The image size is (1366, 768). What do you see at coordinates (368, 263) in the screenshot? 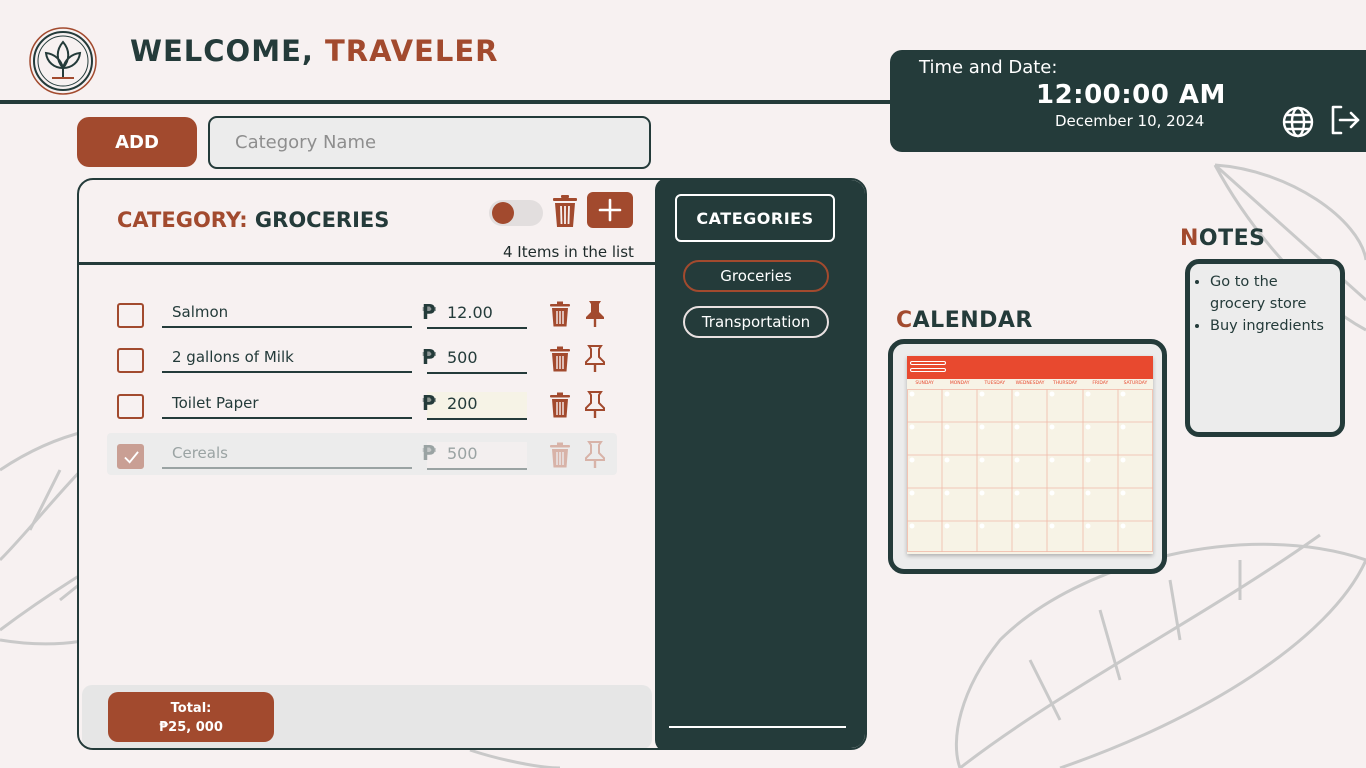
I see `list-divider` at bounding box center [368, 263].